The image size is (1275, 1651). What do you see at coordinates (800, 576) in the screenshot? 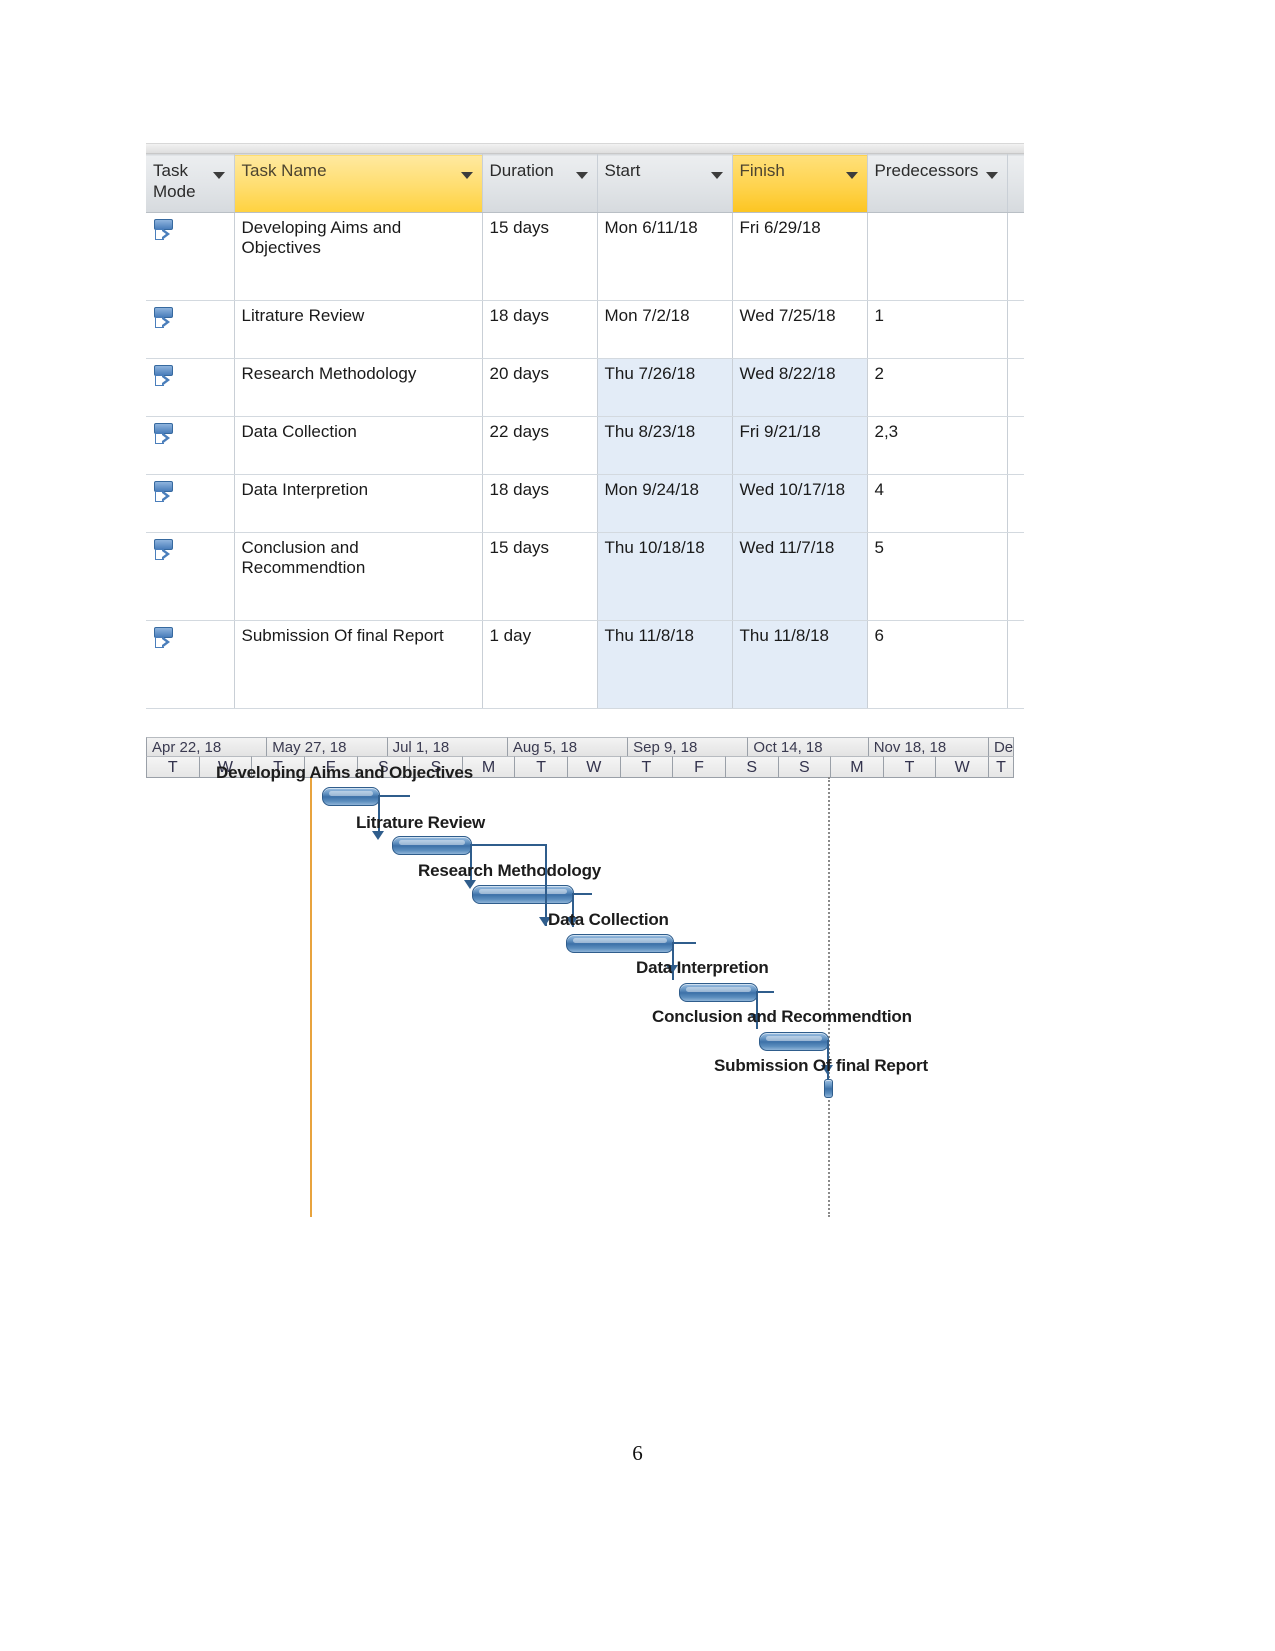
I see `finish-cell: Wed 11/7/18` at bounding box center [800, 576].